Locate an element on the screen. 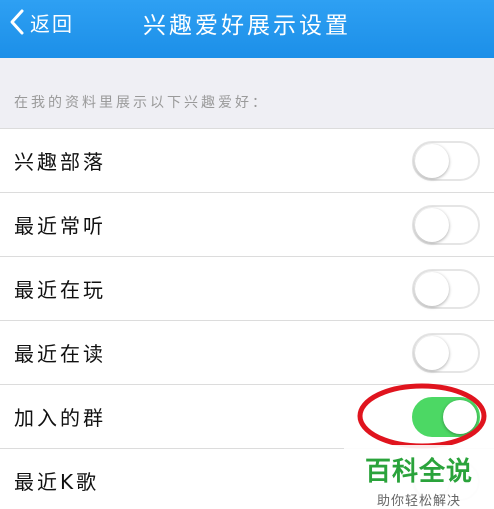 This screenshot has height=509, width=494. recently-read-toggle is located at coordinates (446, 352).